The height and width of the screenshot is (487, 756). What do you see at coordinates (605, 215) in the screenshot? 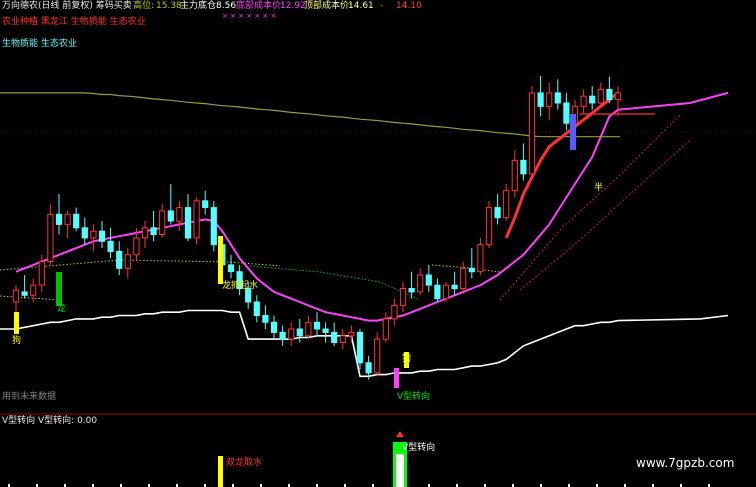
I see `dotted-channel-lower` at bounding box center [605, 215].